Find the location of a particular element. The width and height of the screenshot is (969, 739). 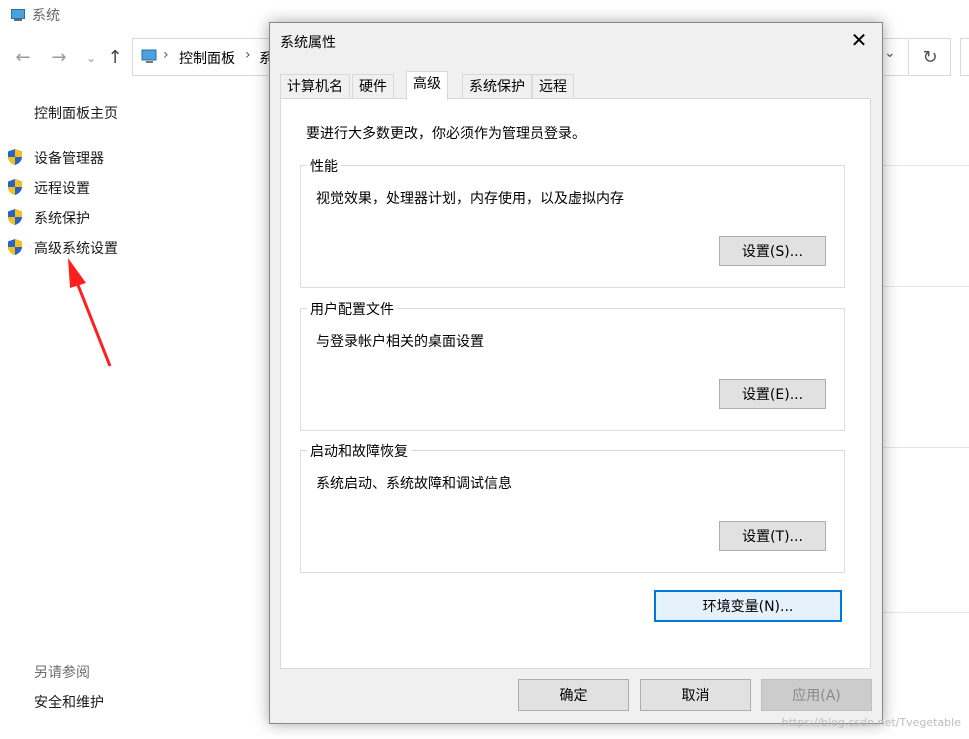

cancel-button: 取消 is located at coordinates (695, 695).